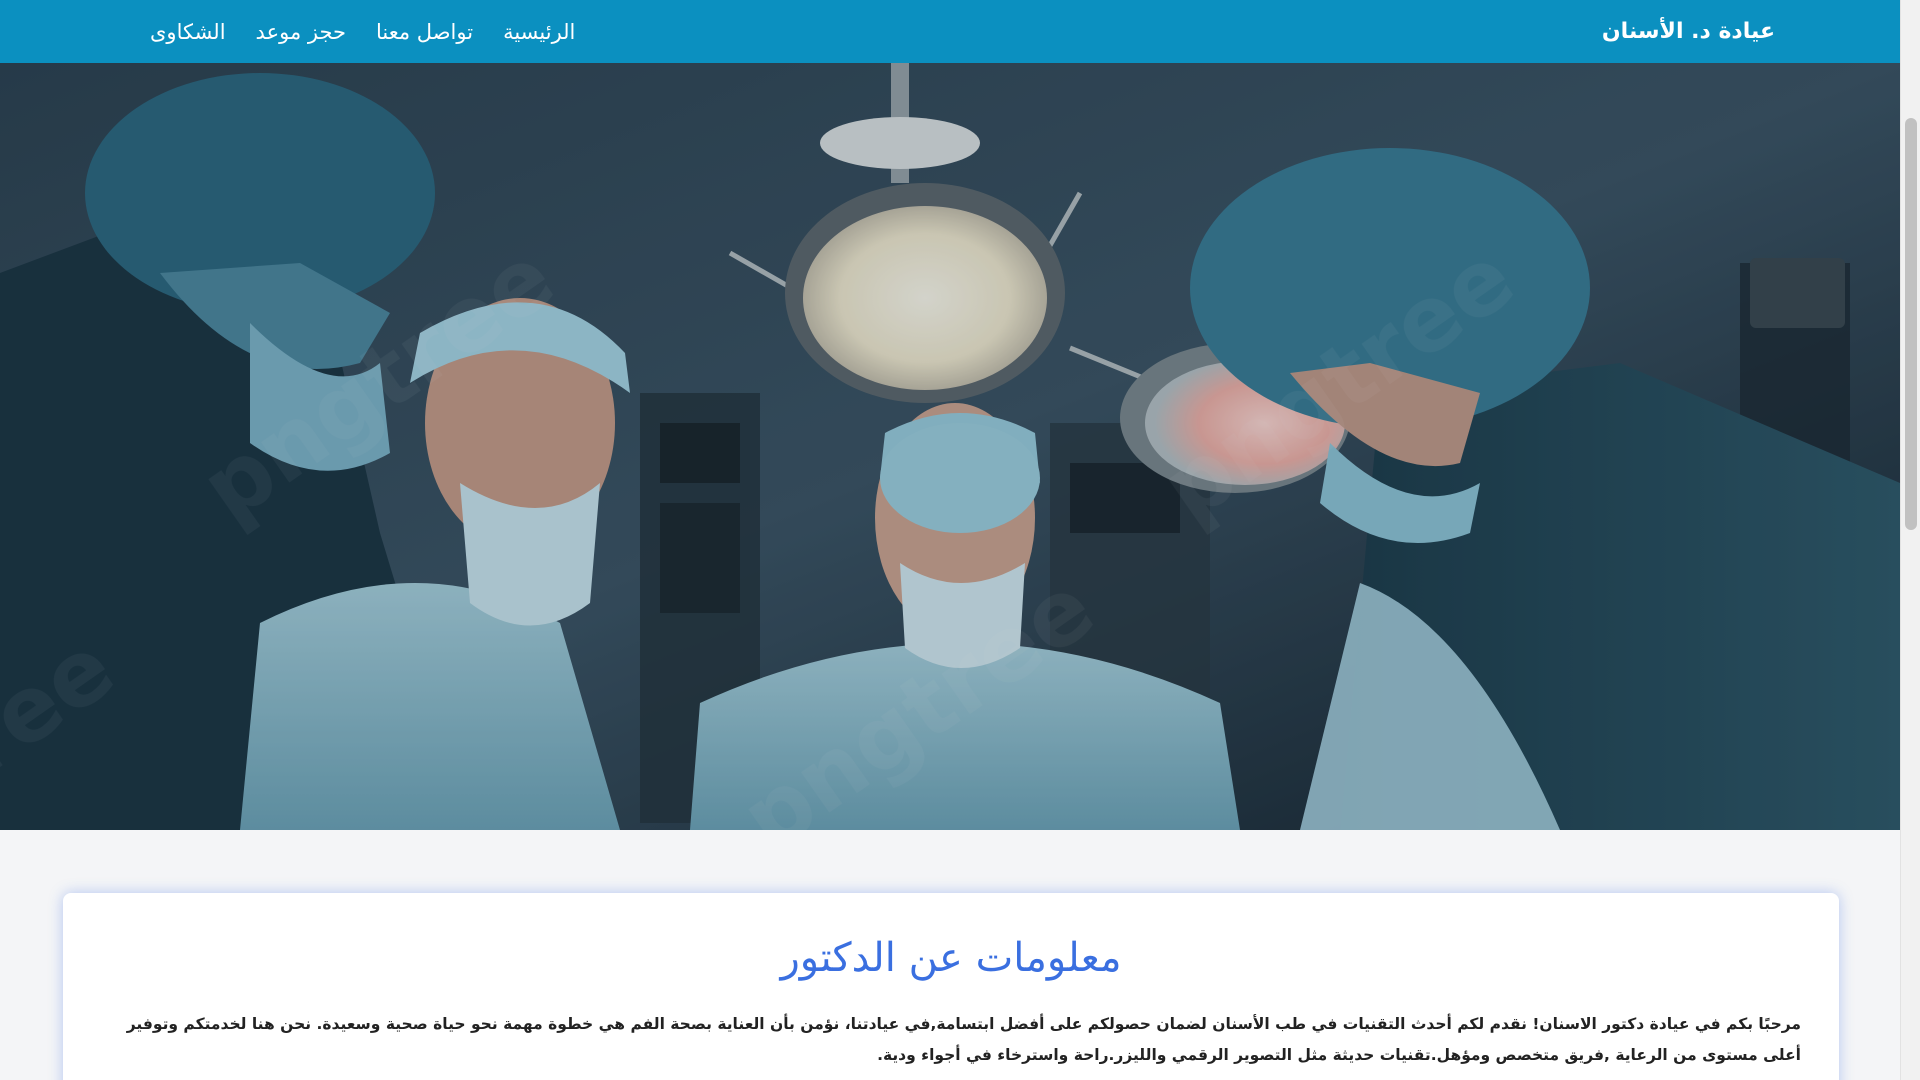  What do you see at coordinates (362, 32) in the screenshot?
I see `nav-links: الرئيسية تواصل معنا حجز موعد الشكاوى` at bounding box center [362, 32].